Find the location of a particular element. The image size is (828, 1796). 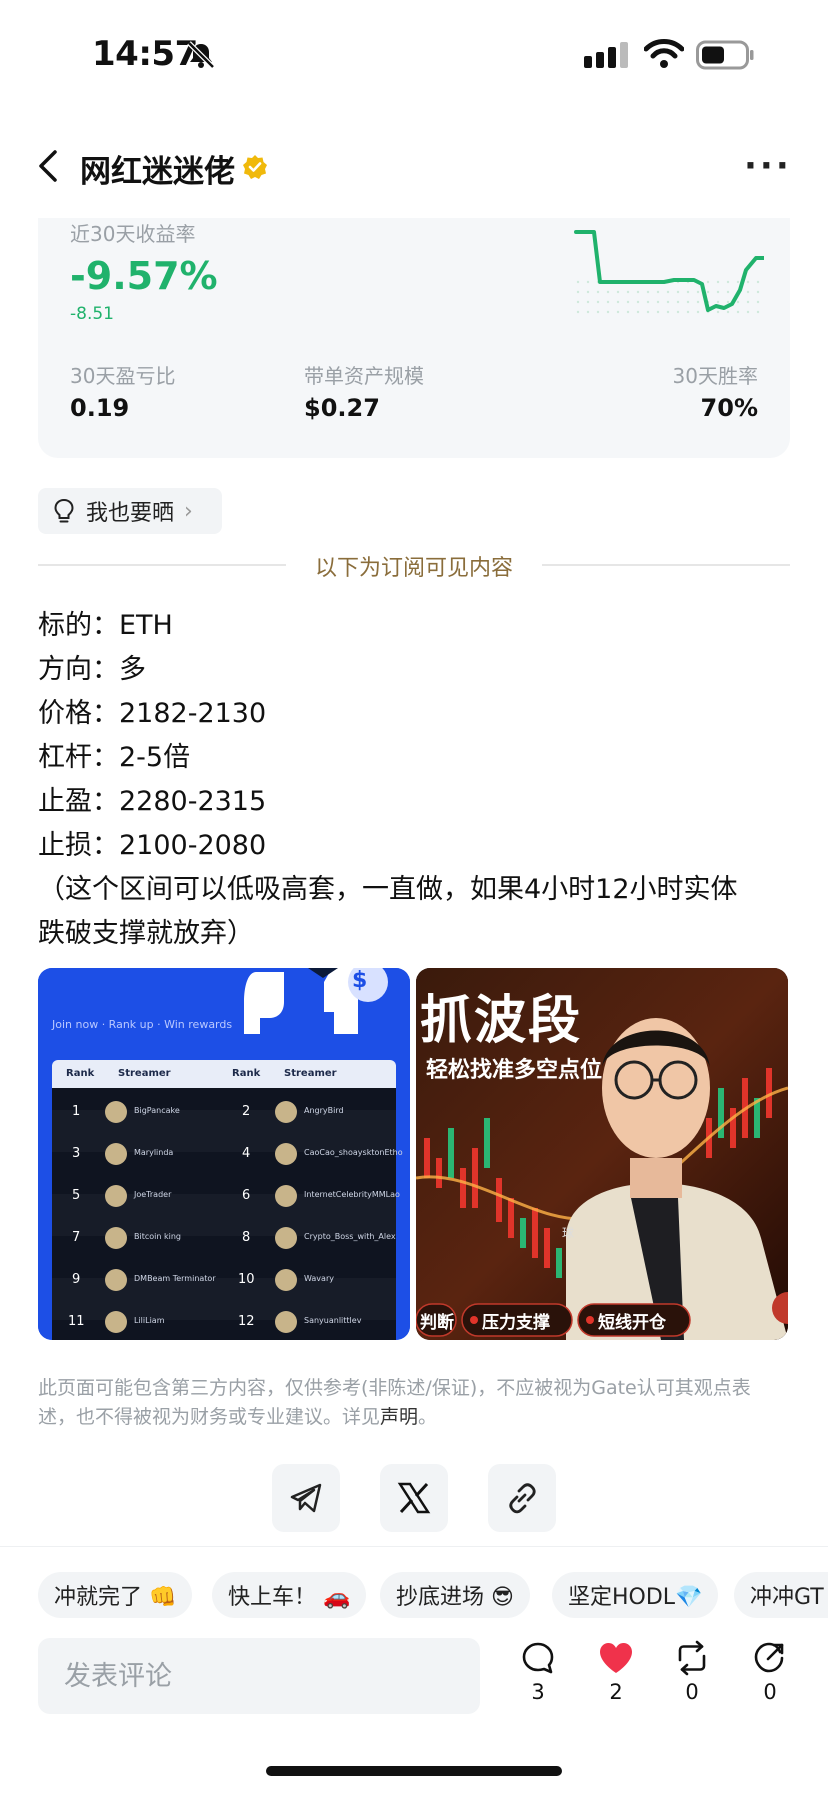

lightbulb-icon is located at coordinates (64, 510).